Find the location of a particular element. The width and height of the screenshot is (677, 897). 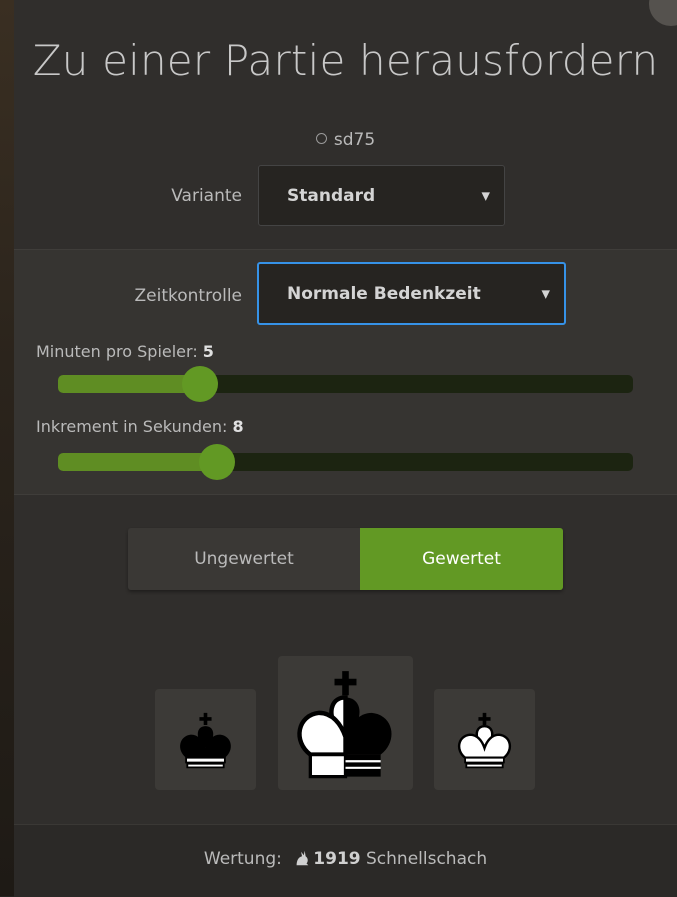

rated-toggle: Ungewertet Gewertet is located at coordinates (345, 559).